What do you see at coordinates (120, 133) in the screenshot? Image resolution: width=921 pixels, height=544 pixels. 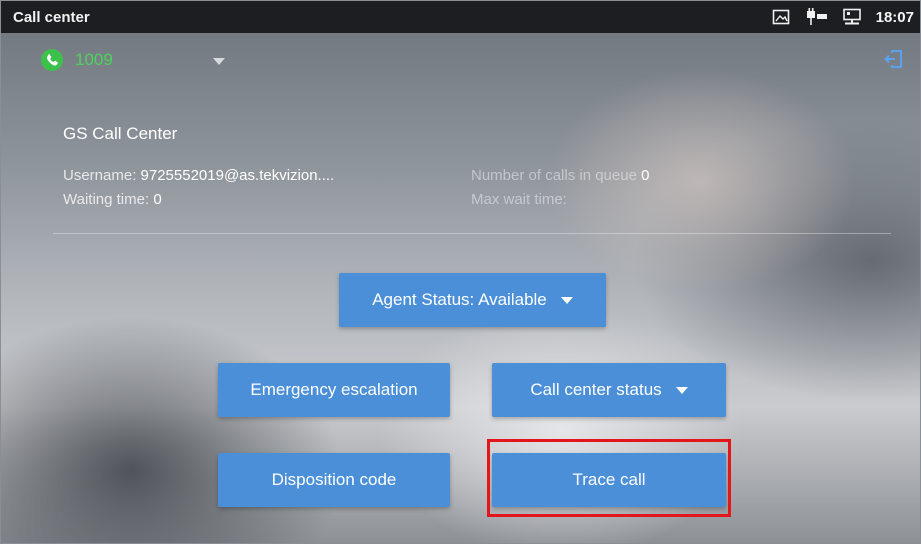 I see `panel-title: GS Call Center` at bounding box center [120, 133].